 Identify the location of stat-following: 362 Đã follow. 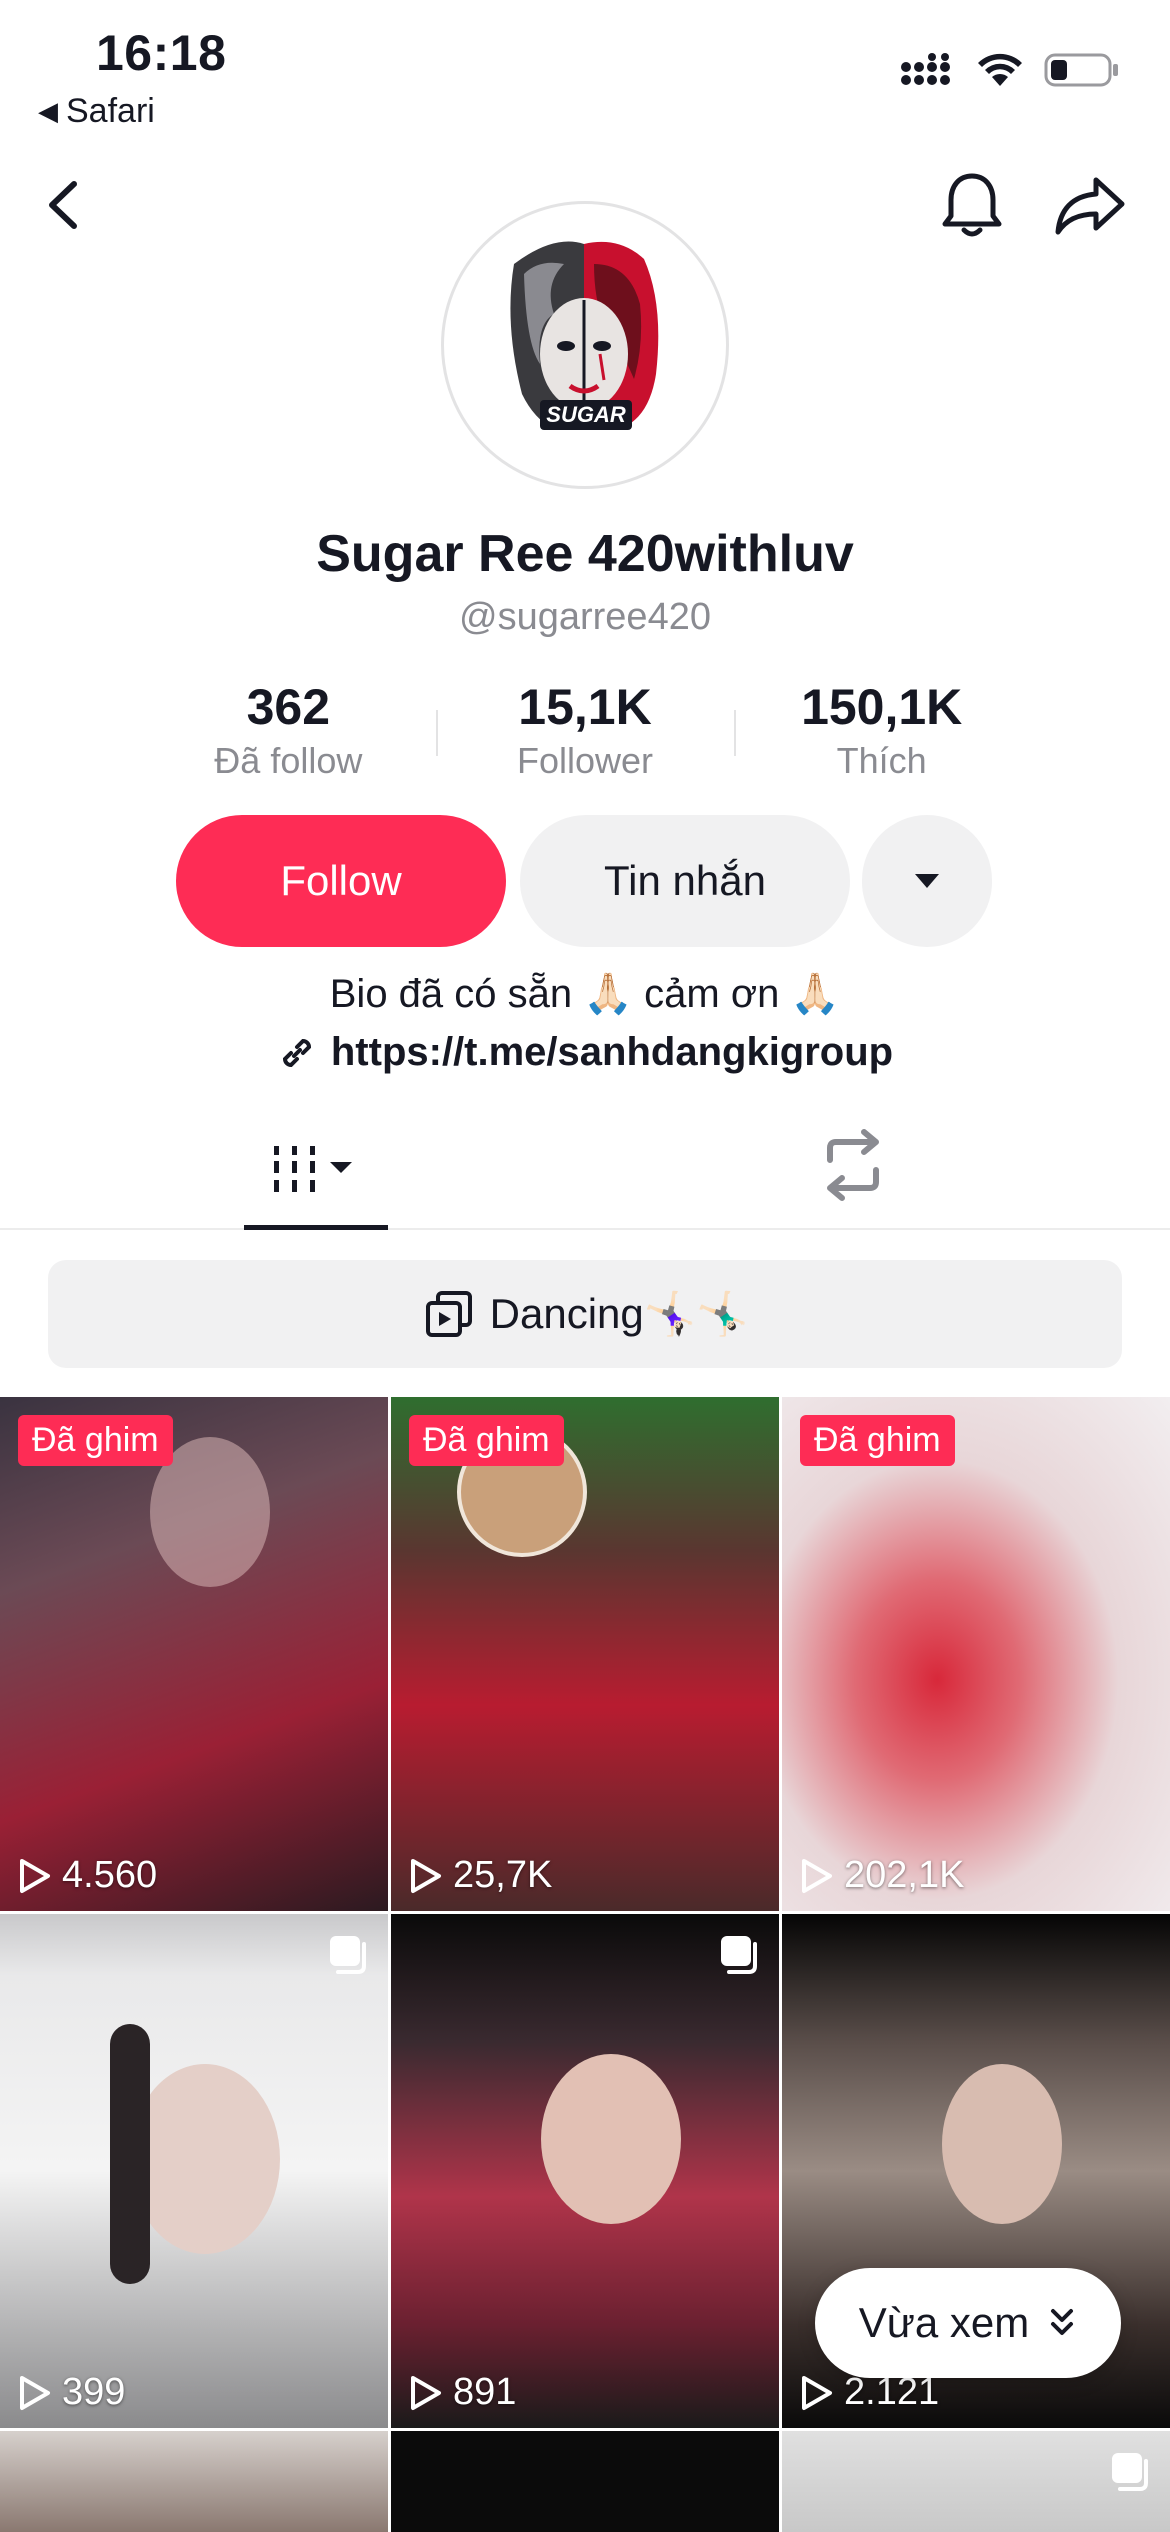
(288, 733).